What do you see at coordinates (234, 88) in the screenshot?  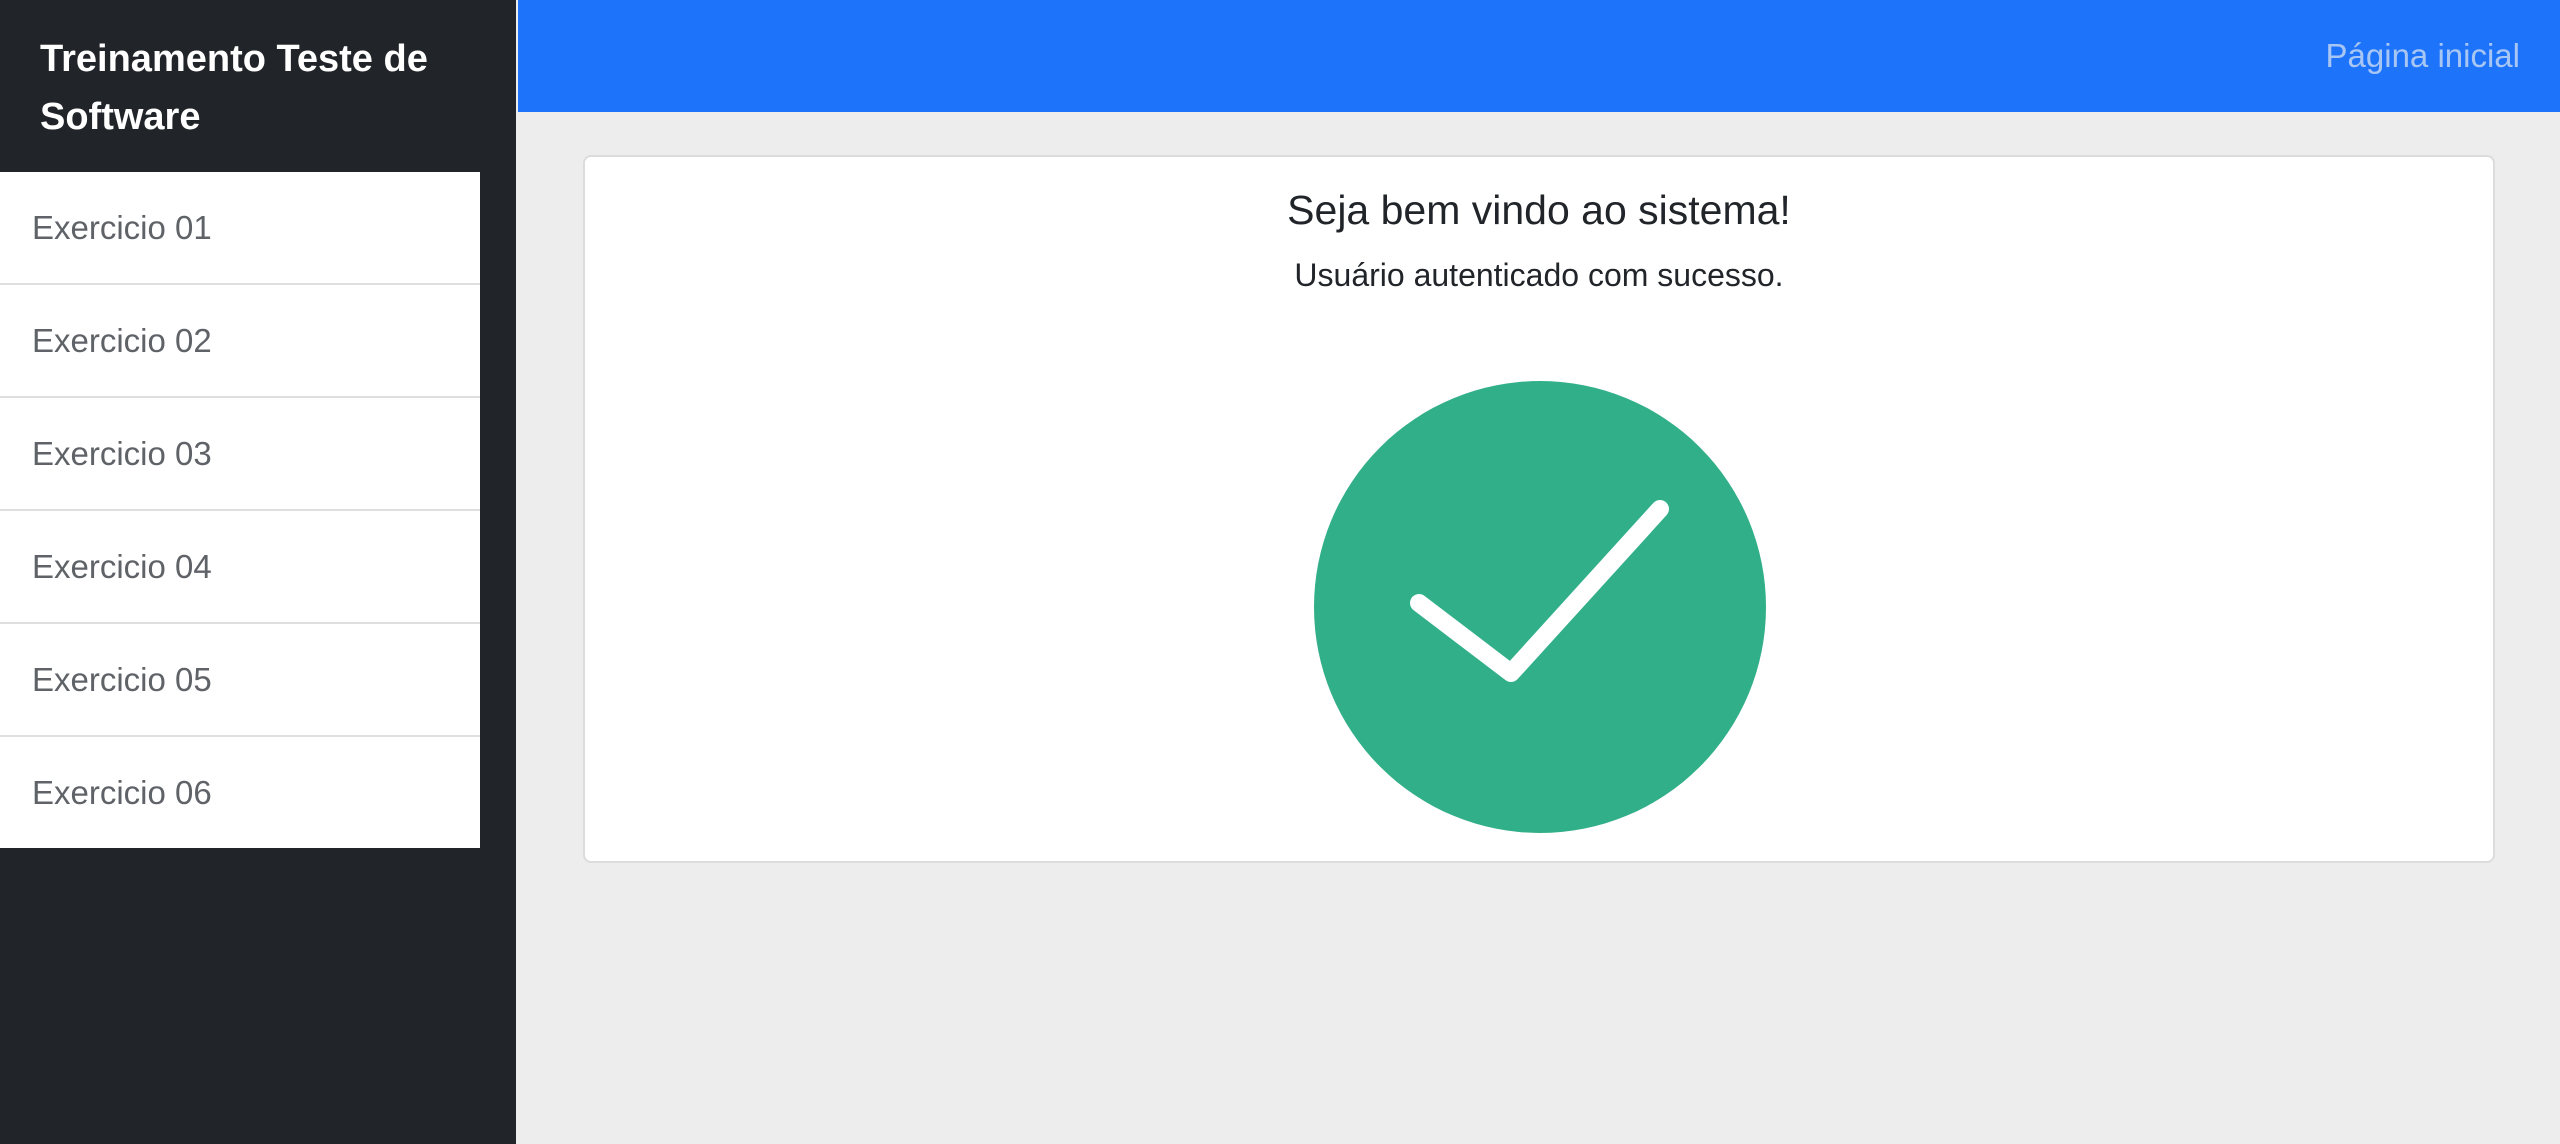 I see `brand-title: Treinamento Teste de Software` at bounding box center [234, 88].